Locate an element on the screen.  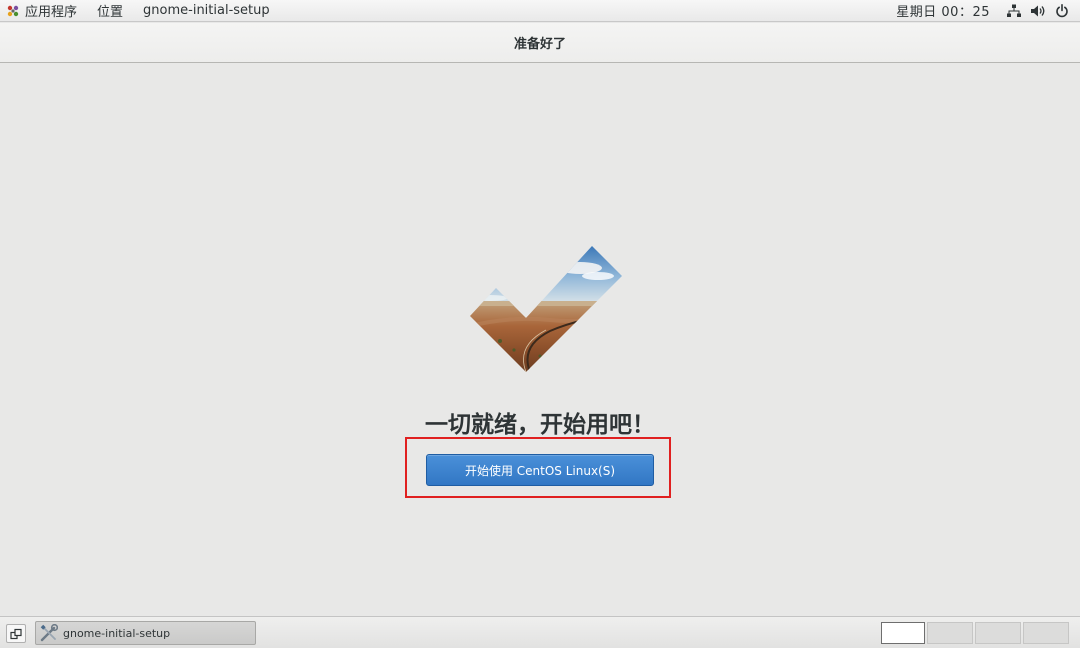
taskbar-window-label: gnome-initial-setup is located at coordinates (117, 633).